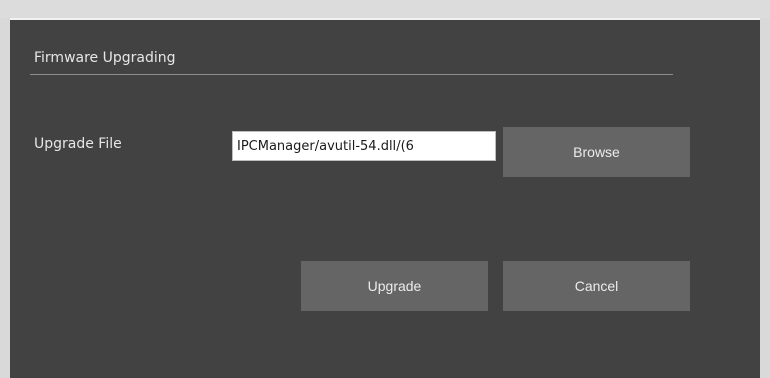 The width and height of the screenshot is (770, 378). I want to click on section-title: Firmware Upgrading, so click(105, 58).